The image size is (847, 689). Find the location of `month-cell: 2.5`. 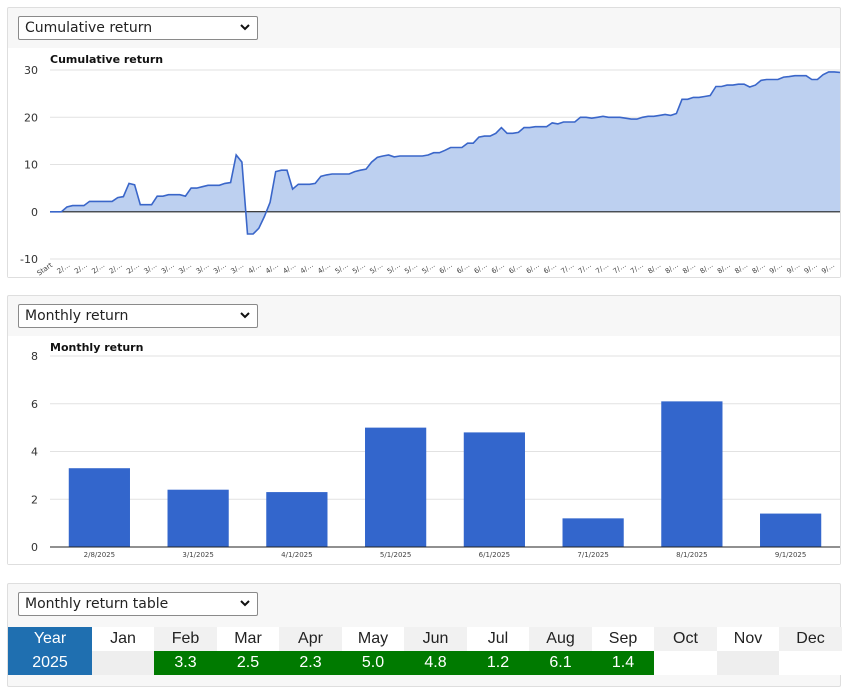

month-cell: 2.5 is located at coordinates (248, 663).